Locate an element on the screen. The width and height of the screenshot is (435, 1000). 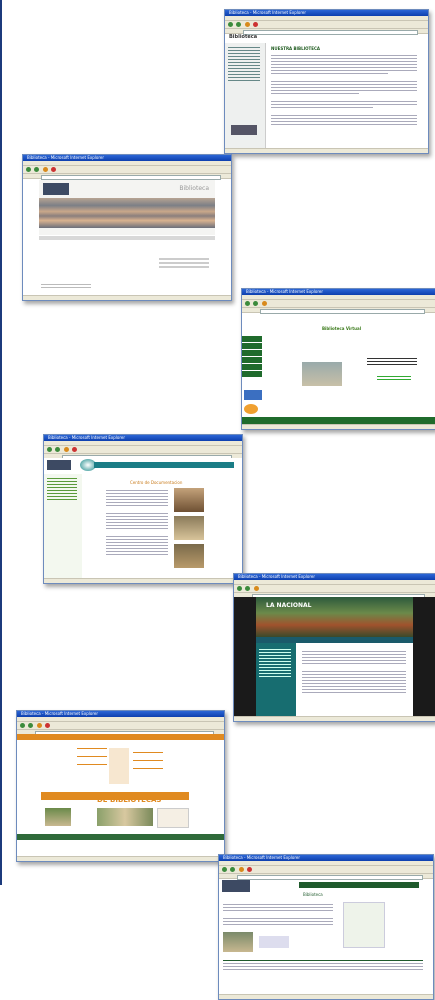
left-blue-rule is located at coordinates (1, 442).